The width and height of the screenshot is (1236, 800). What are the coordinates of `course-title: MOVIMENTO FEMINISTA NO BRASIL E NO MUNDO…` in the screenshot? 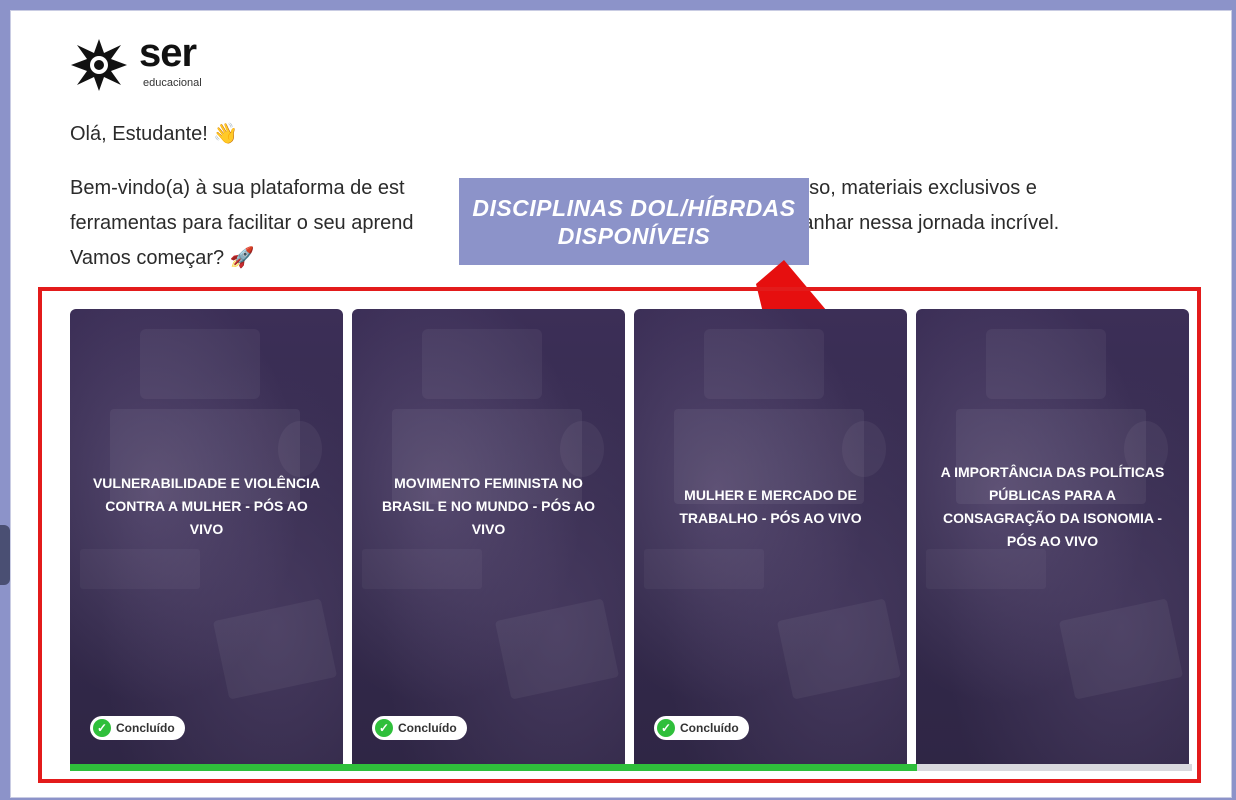 It's located at (488, 506).